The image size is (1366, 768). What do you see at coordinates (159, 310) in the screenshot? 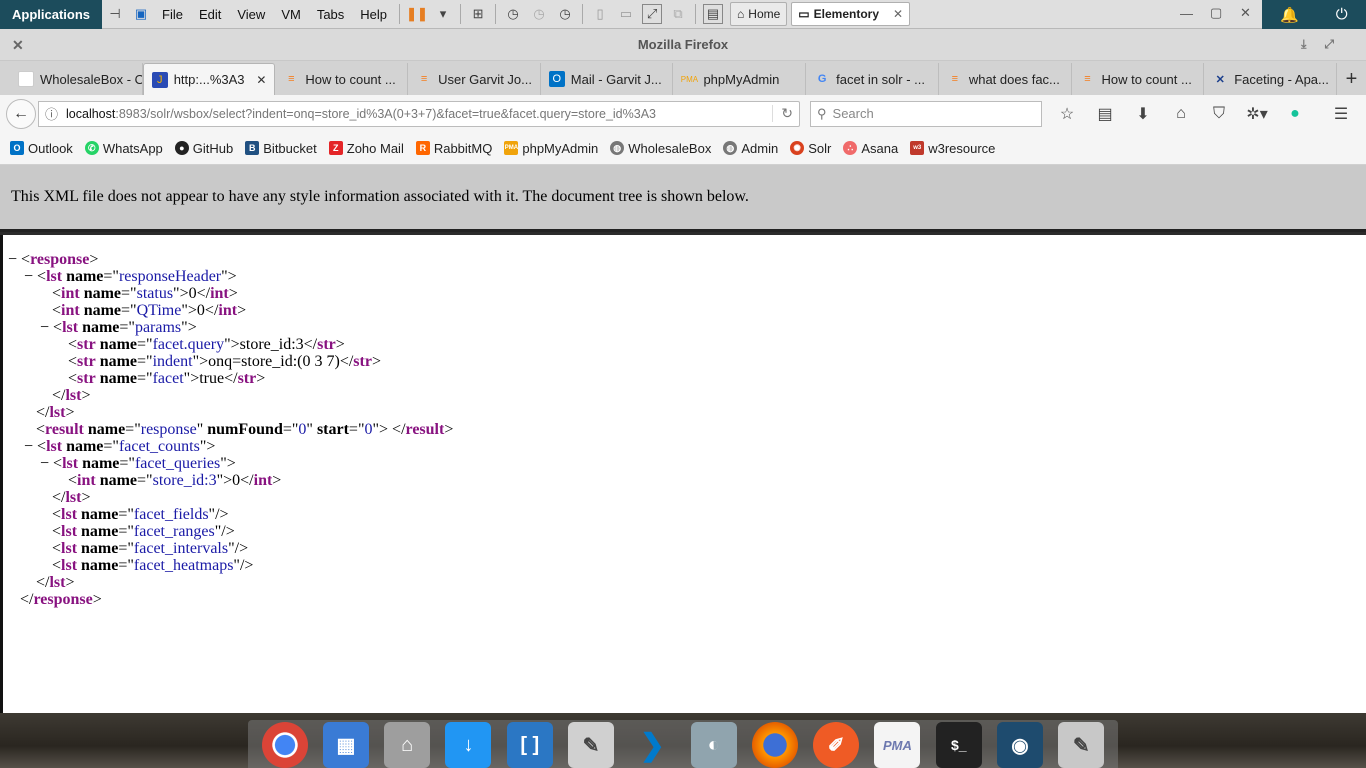
I see `xml-attr-value: QTime` at bounding box center [159, 310].